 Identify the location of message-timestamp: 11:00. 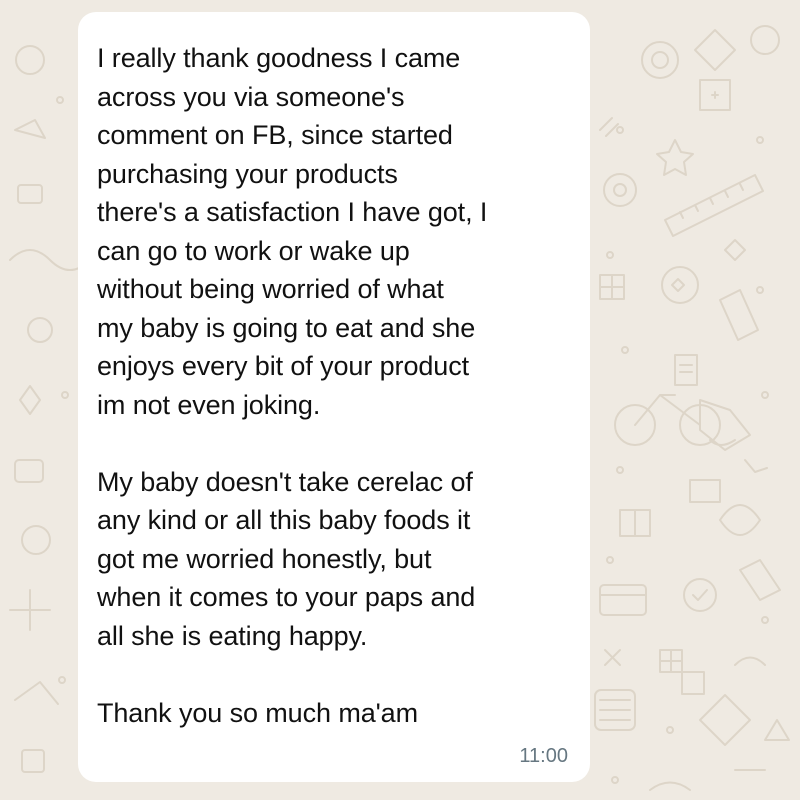
(543, 756).